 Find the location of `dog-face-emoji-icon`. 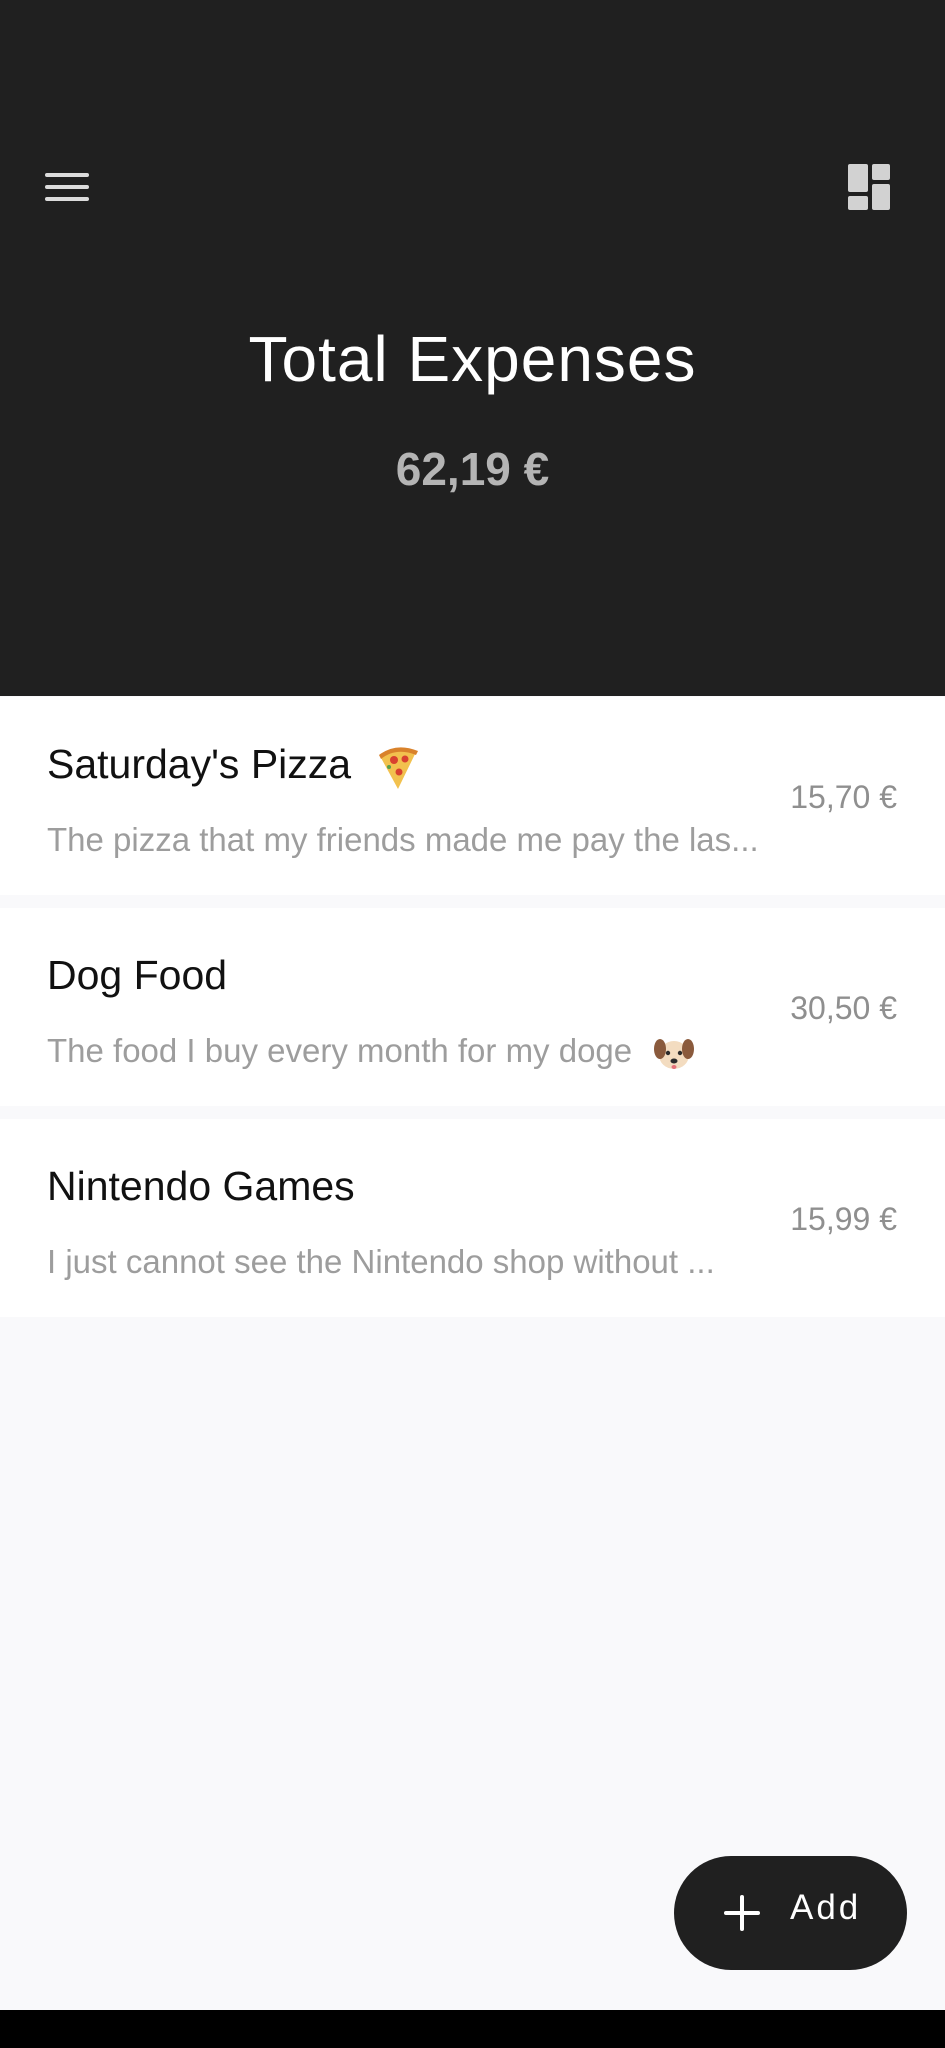

dog-face-emoji-icon is located at coordinates (674, 1054).